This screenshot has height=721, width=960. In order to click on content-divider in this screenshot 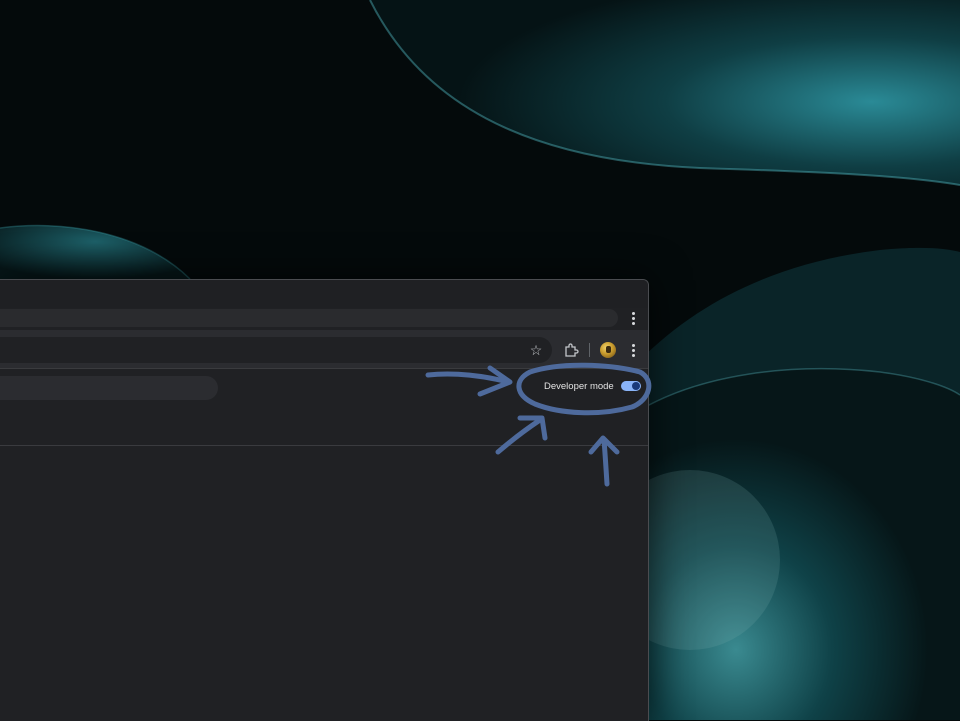, I will do `click(324, 445)`.